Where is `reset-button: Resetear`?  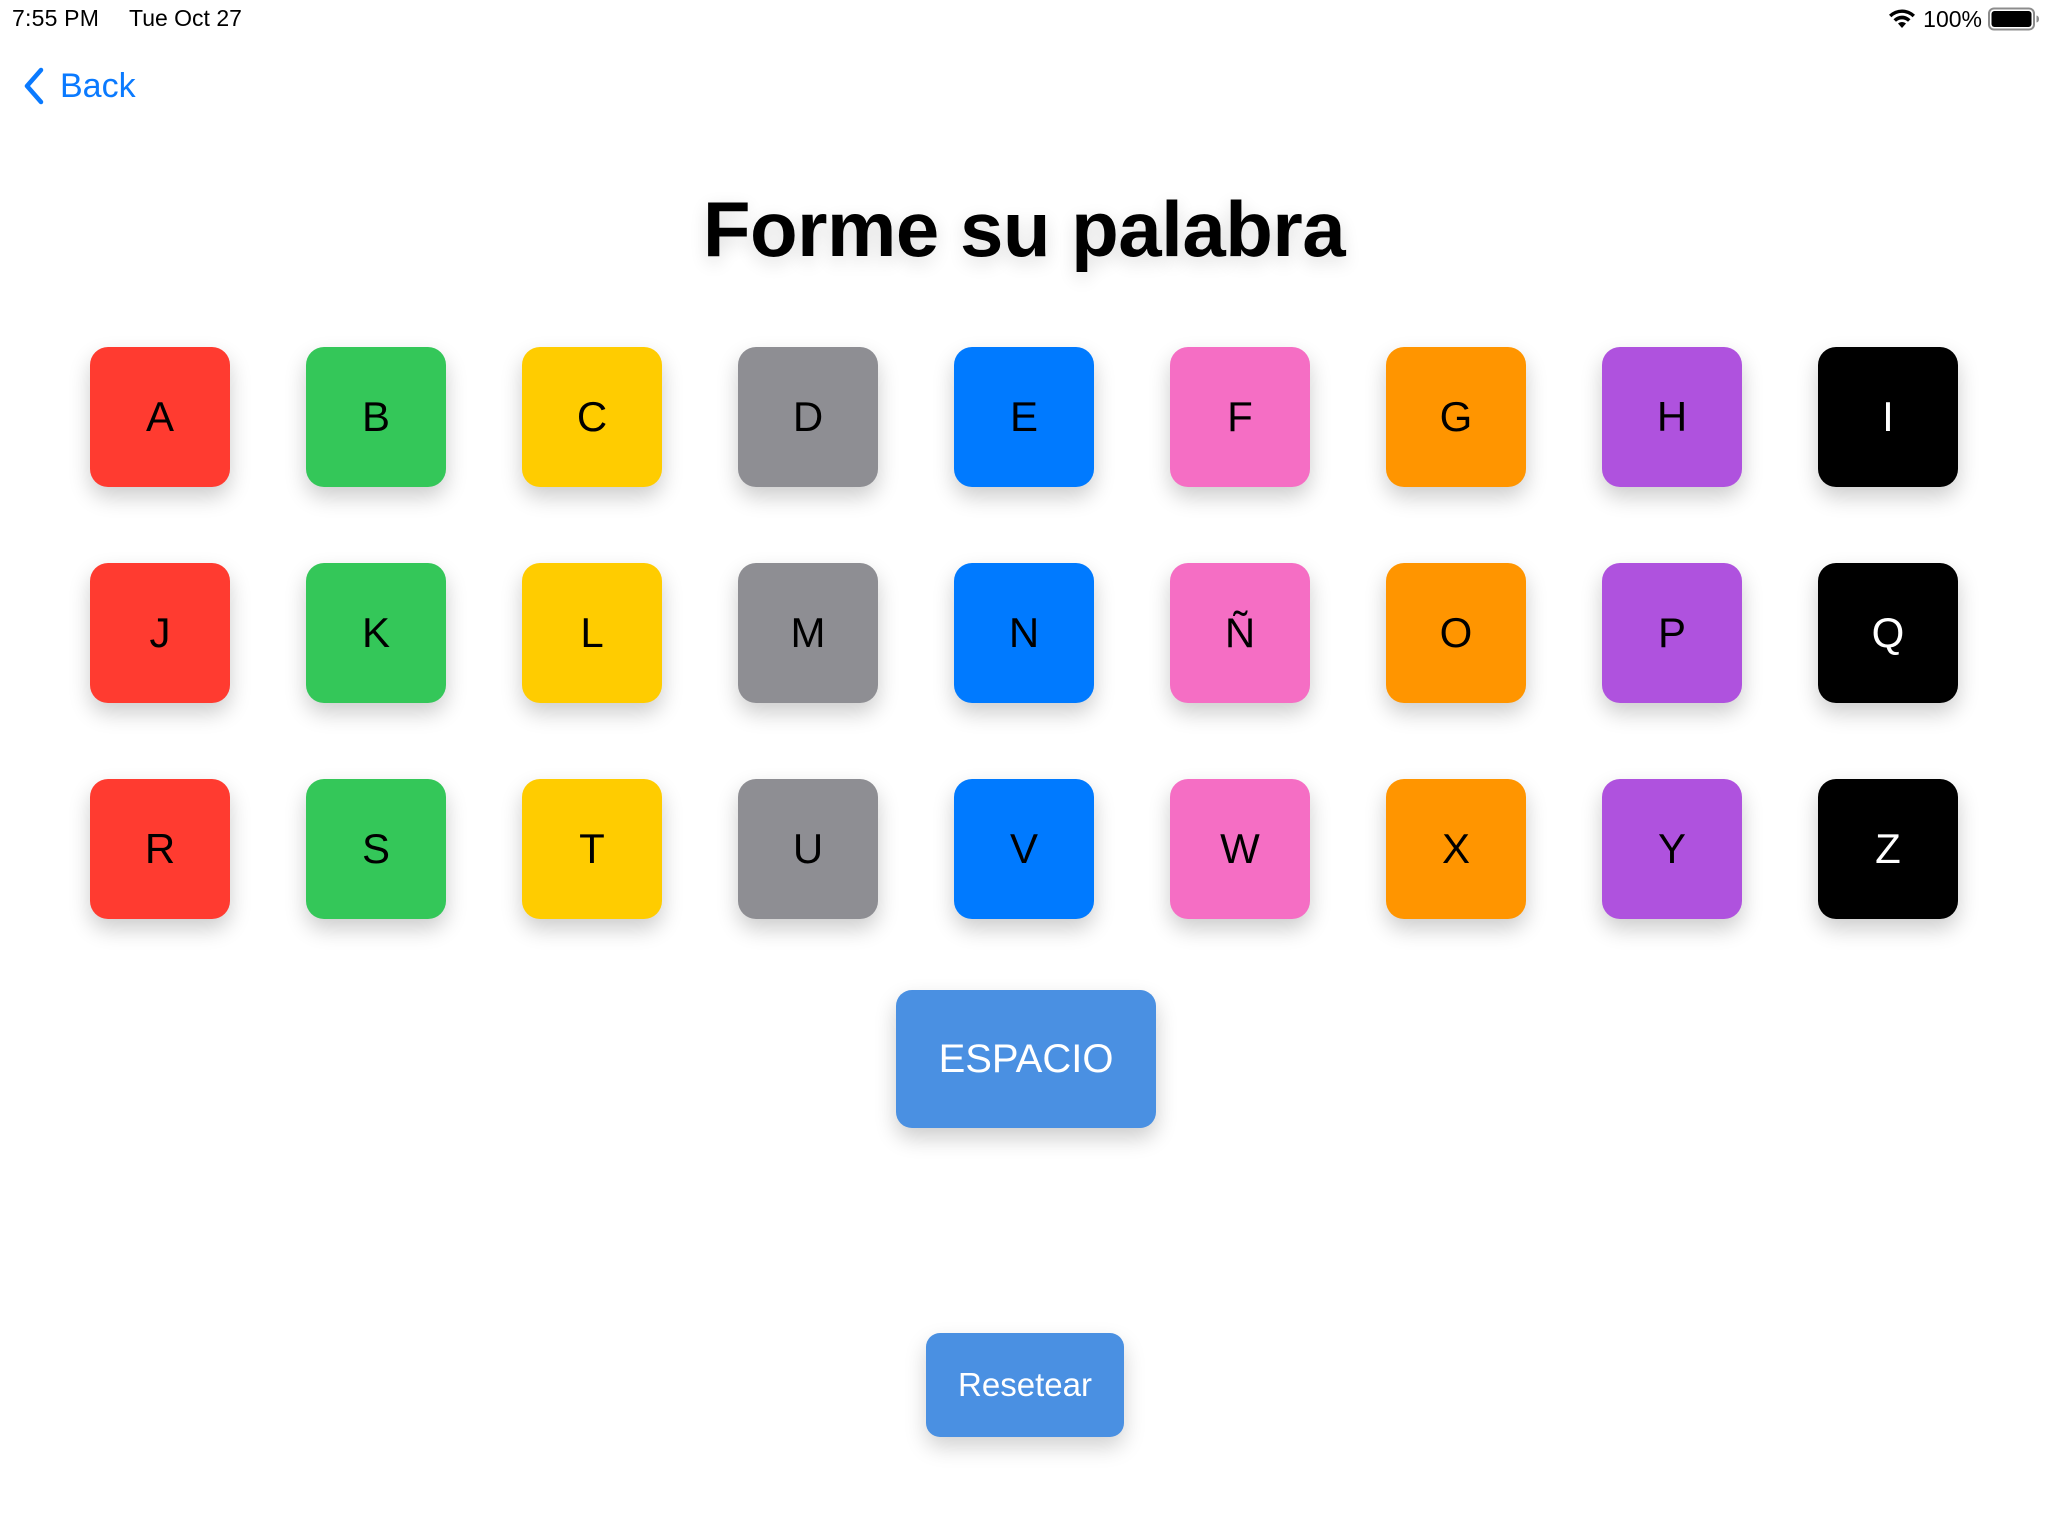
reset-button: Resetear is located at coordinates (1025, 1385).